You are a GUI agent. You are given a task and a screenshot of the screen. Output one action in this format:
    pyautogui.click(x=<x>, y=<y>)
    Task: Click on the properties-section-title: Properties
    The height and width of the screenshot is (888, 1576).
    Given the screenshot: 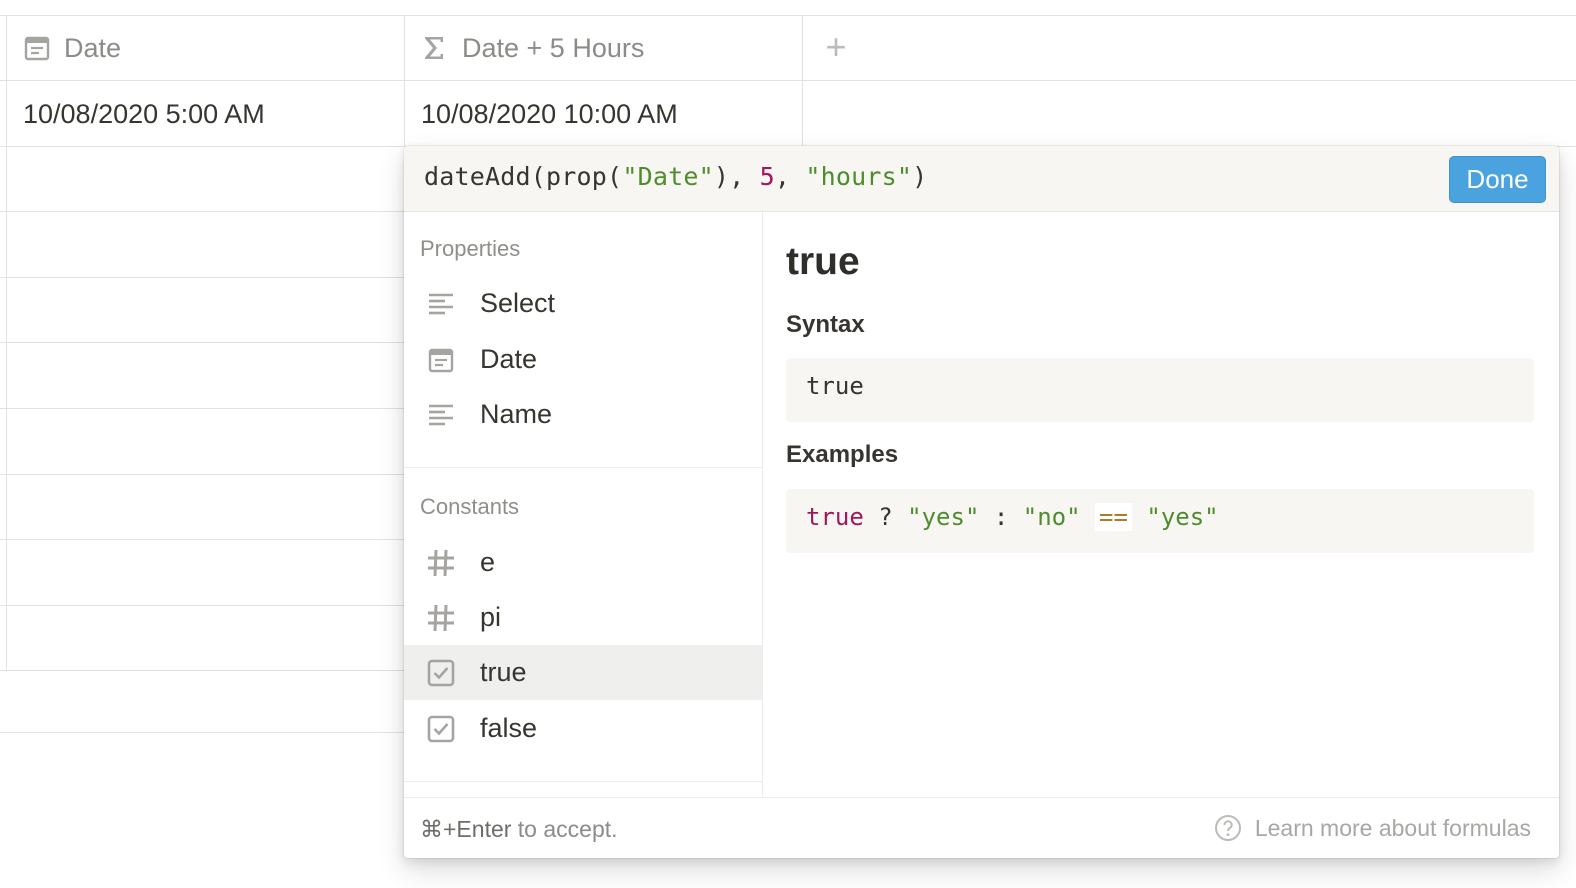 What is the action you would take?
    pyautogui.click(x=470, y=248)
    